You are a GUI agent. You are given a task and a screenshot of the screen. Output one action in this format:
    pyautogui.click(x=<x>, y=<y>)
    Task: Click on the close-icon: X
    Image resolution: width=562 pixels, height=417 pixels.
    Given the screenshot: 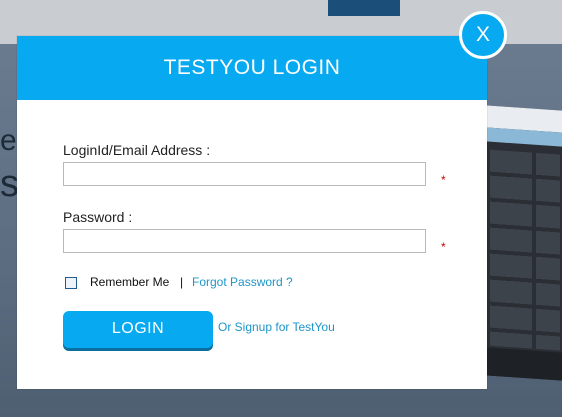 What is the action you would take?
    pyautogui.click(x=483, y=35)
    